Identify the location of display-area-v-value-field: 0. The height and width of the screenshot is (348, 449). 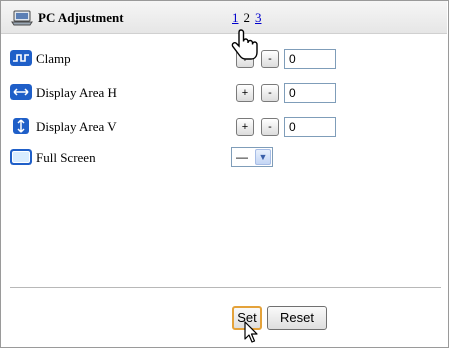
(310, 127).